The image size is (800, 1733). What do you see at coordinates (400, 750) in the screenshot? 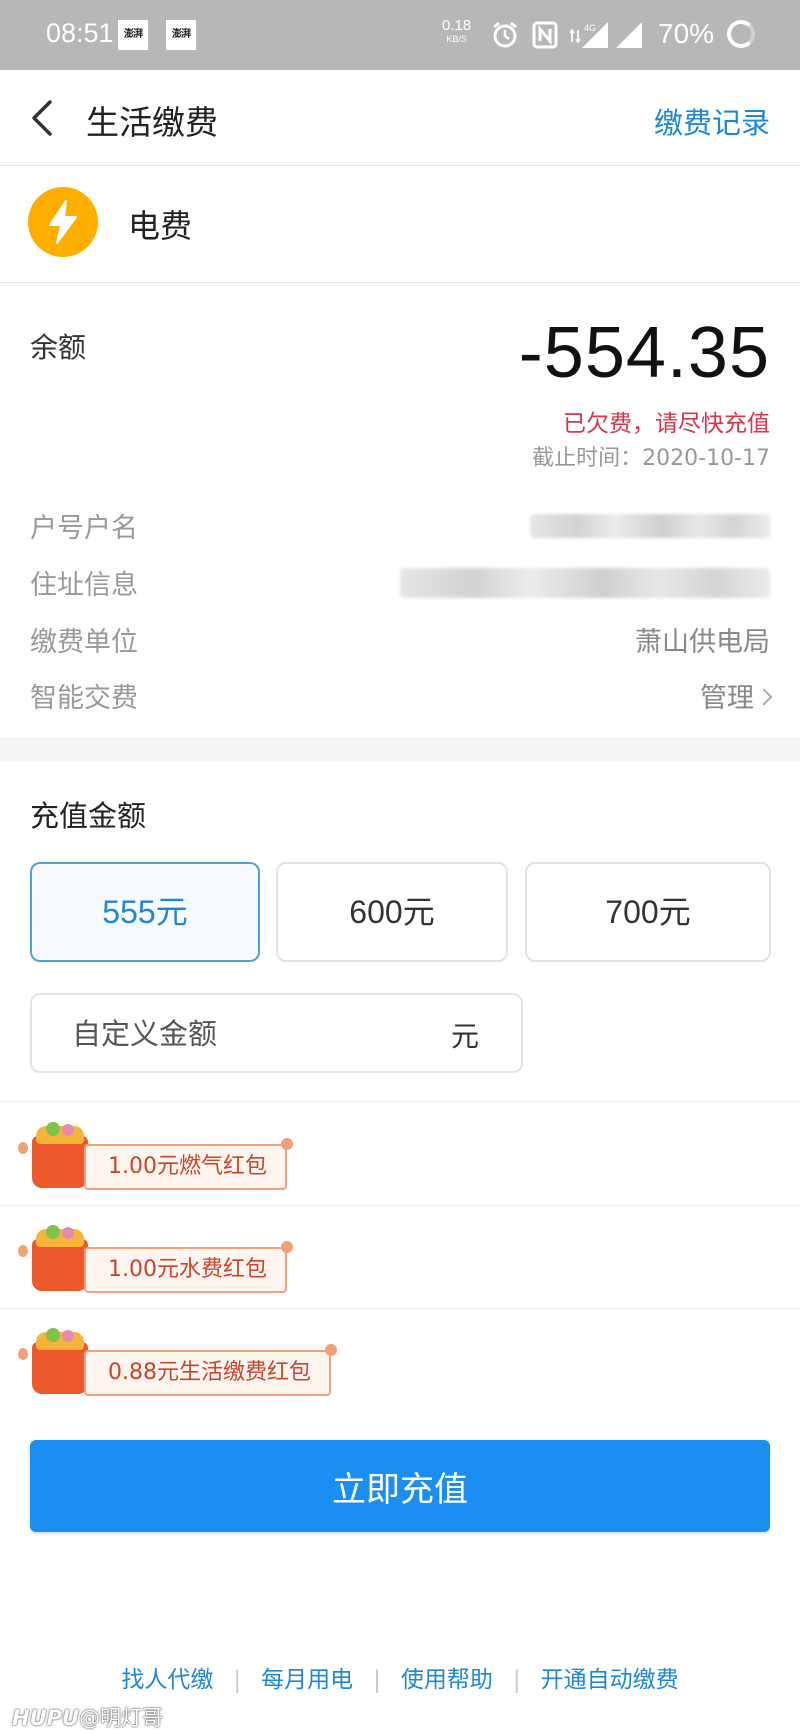
I see `section-divider` at bounding box center [400, 750].